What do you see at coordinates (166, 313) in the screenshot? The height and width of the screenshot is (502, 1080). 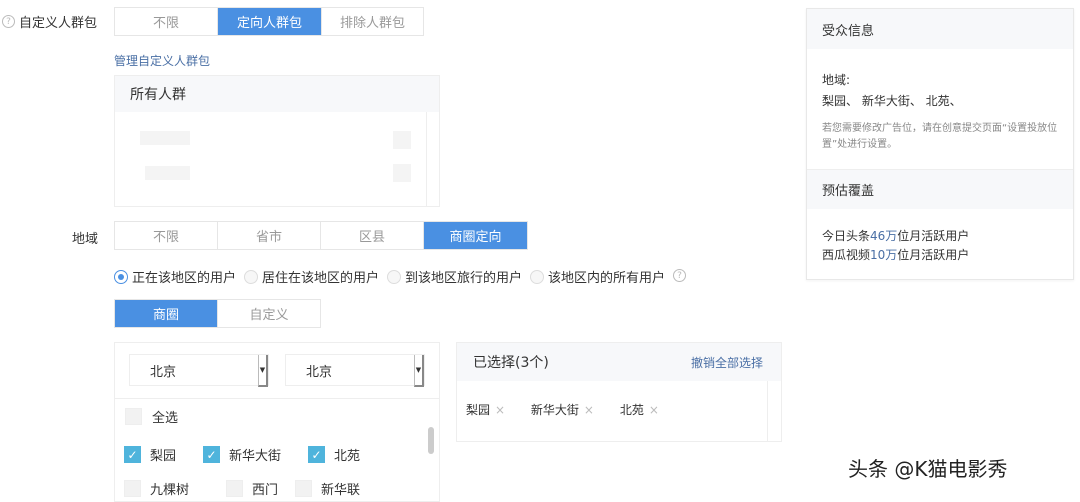 I see `tab-business-district: 商圈` at bounding box center [166, 313].